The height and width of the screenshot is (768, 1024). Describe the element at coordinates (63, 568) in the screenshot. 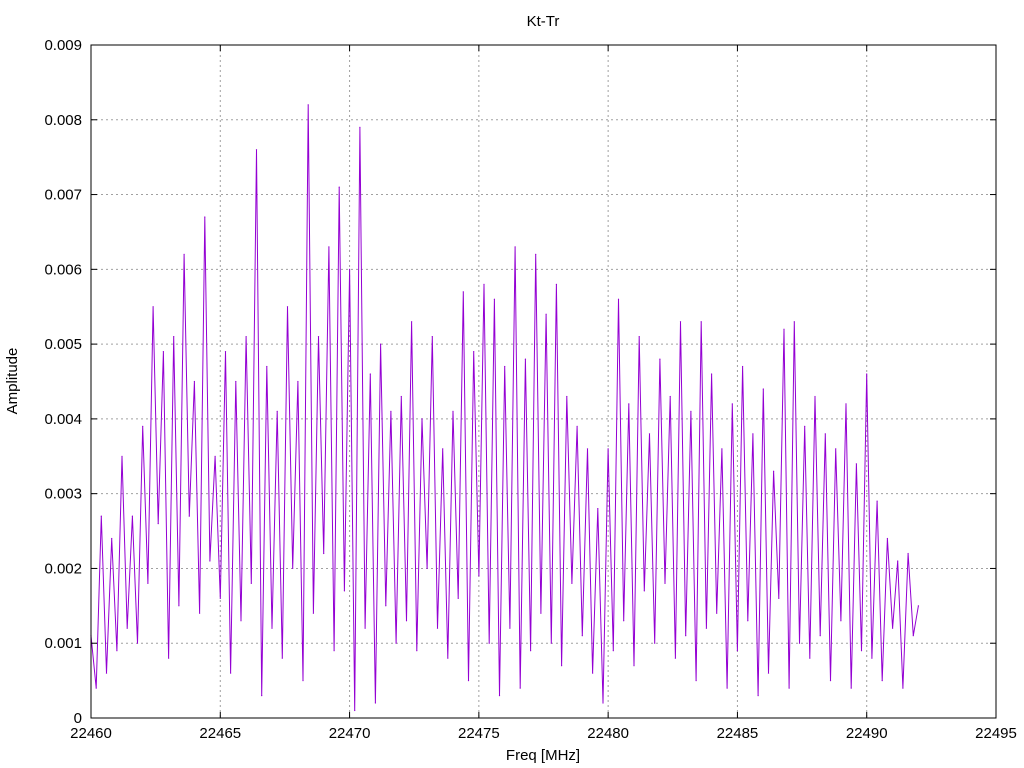

I see `y-tick-label: 0.002` at that location.